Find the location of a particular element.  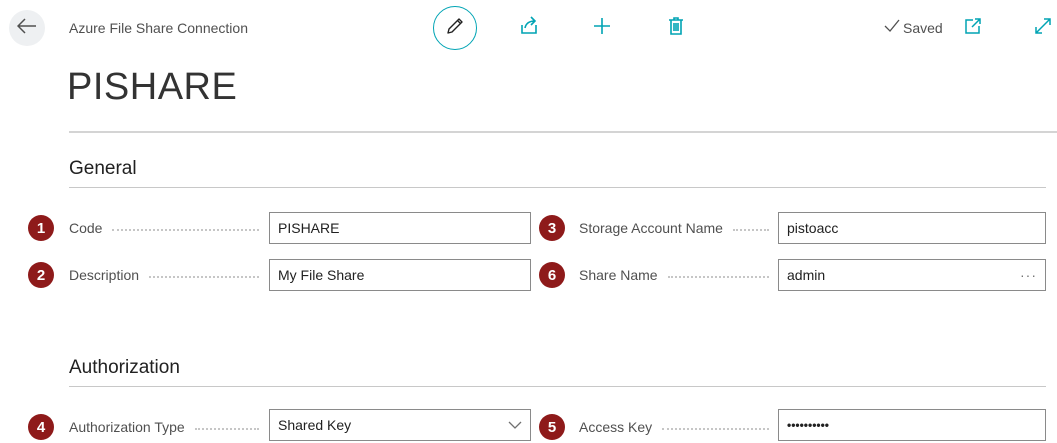

share-button is located at coordinates (529, 28).